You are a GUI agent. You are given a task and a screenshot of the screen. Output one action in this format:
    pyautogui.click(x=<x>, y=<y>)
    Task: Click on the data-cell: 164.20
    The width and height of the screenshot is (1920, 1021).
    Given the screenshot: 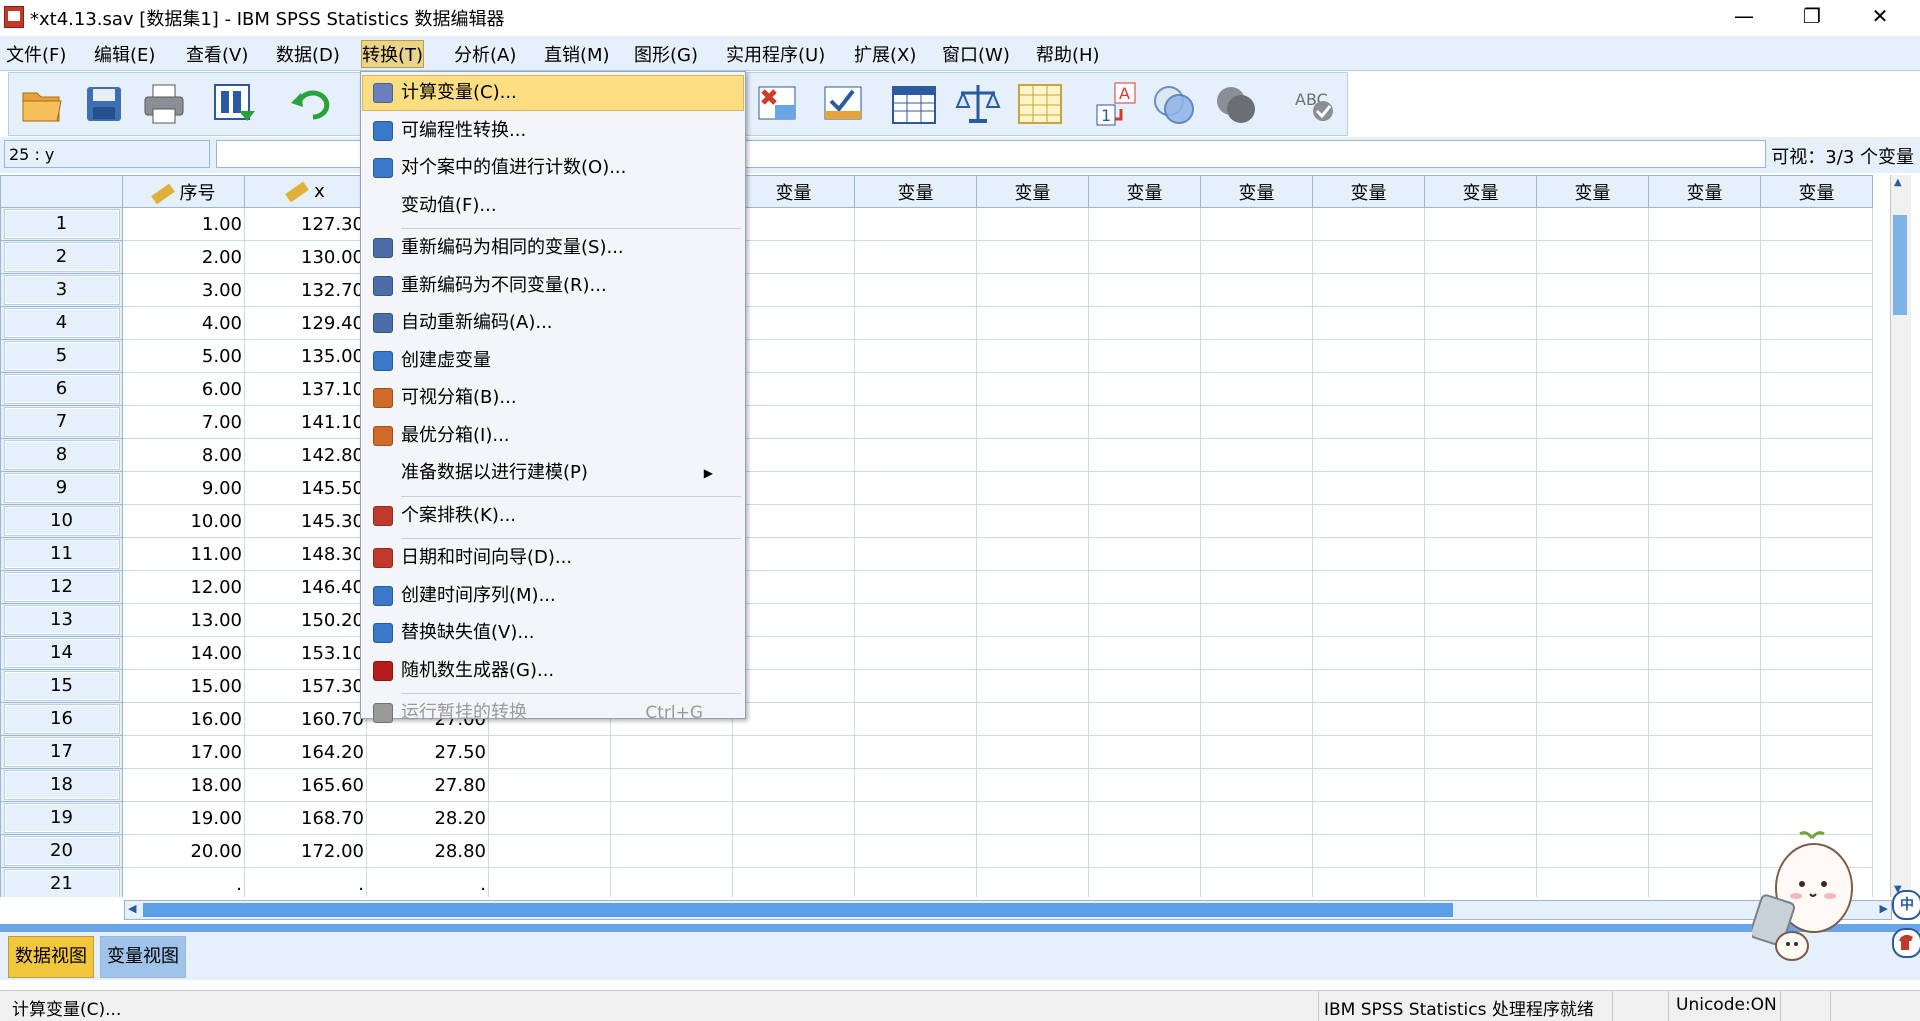 What is the action you would take?
    pyautogui.click(x=305, y=752)
    